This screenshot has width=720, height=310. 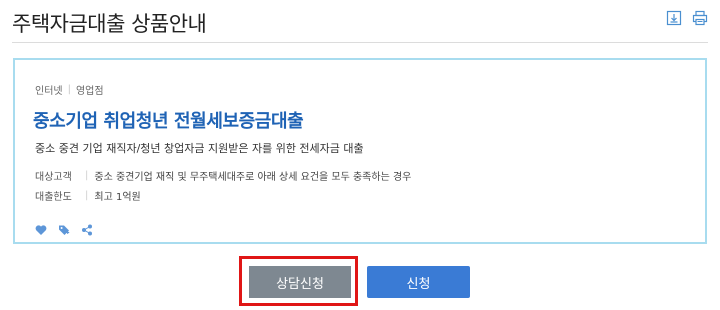 I want to click on tag-icon, so click(x=64, y=230).